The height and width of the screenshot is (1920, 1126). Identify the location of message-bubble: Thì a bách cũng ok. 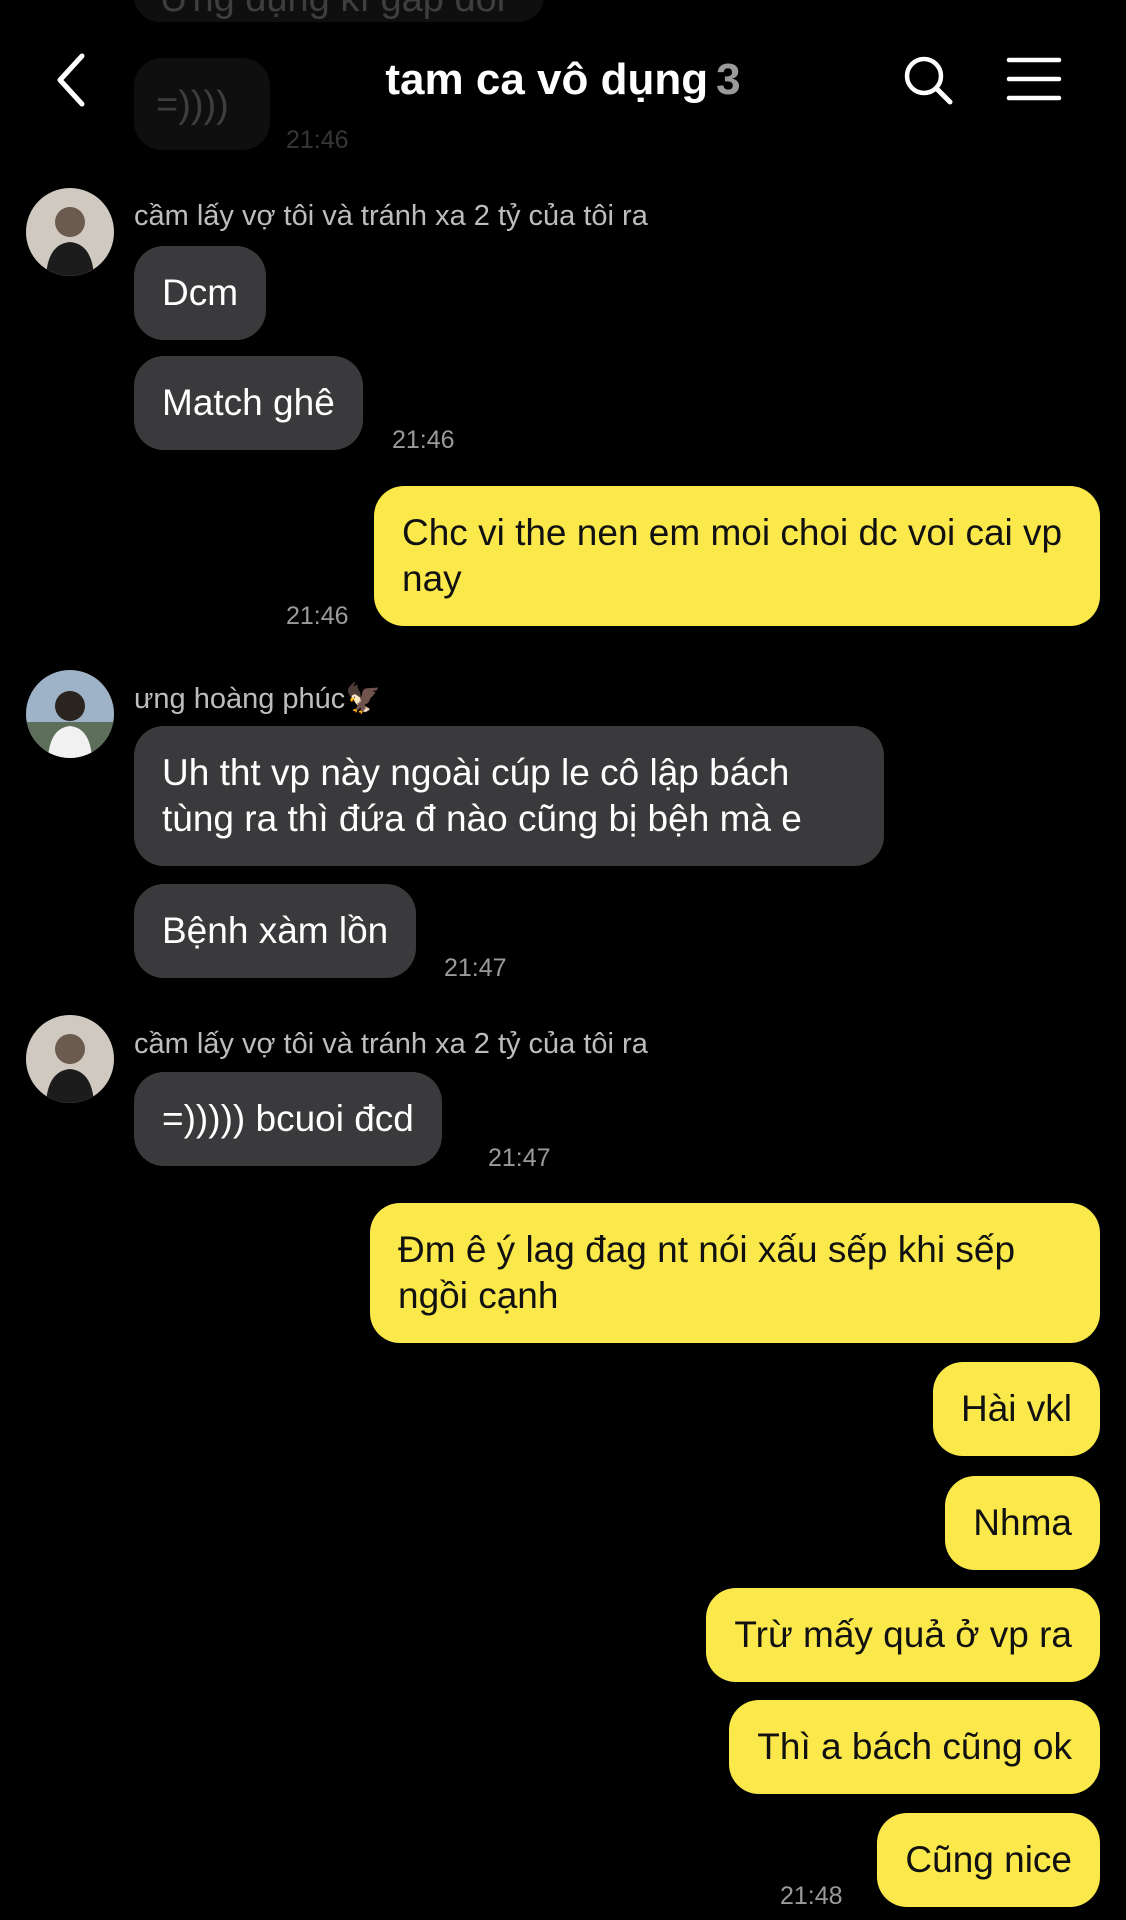
(914, 1747).